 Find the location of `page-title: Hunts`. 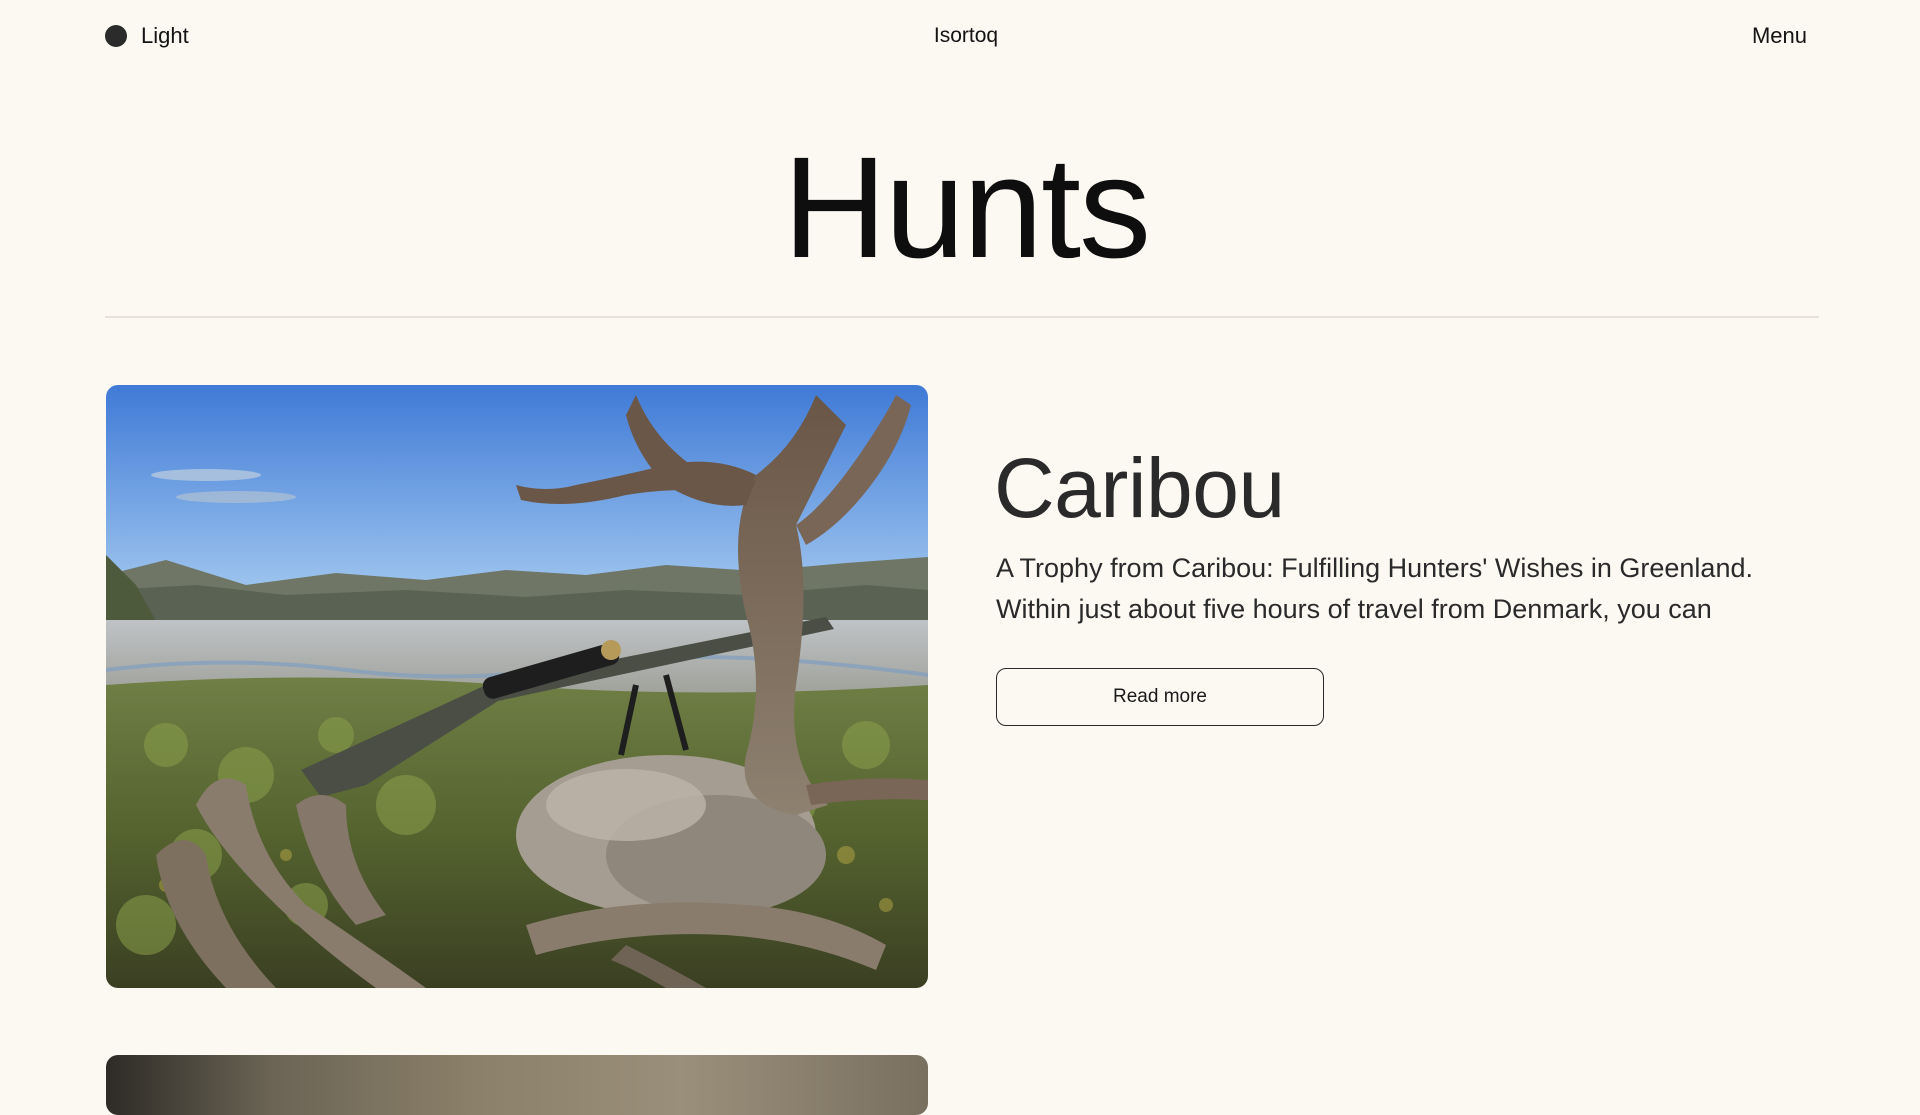

page-title: Hunts is located at coordinates (966, 207).